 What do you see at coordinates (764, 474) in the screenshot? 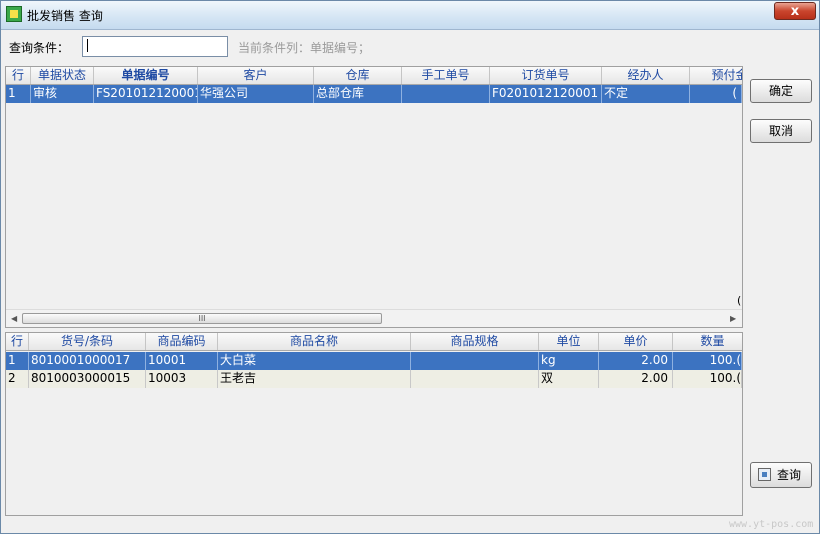
I see `query-icon` at bounding box center [764, 474].